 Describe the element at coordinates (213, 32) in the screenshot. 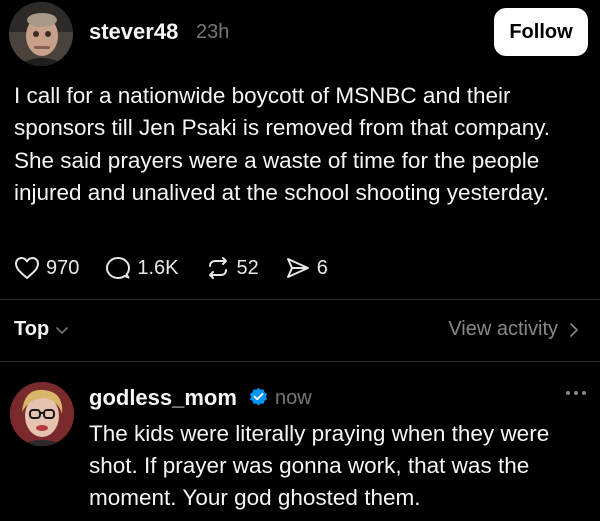

I see `post-timestamp: 23h` at that location.